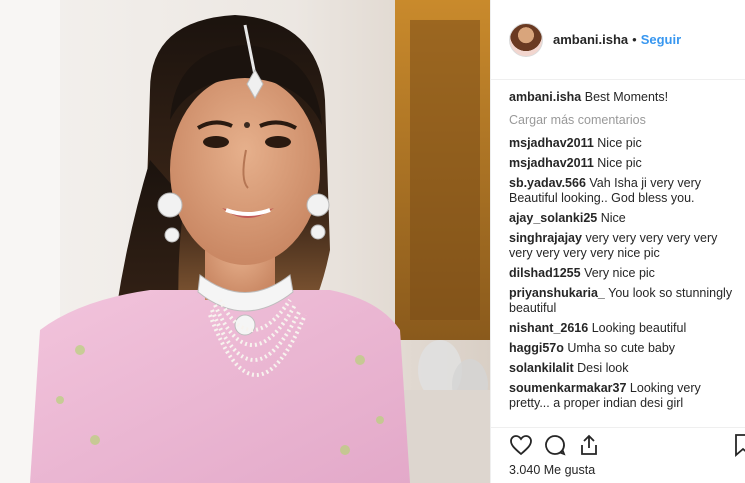  I want to click on caption-text: Best Moments!, so click(626, 97).